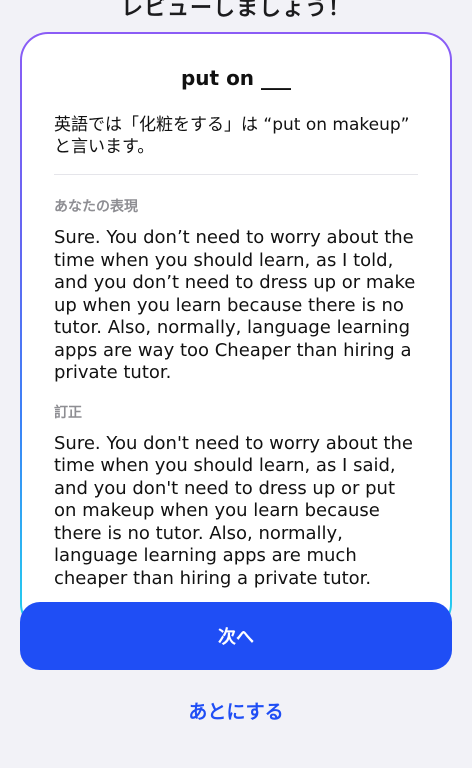  I want to click on page-title: レビューしましょう！, so click(235, 10).